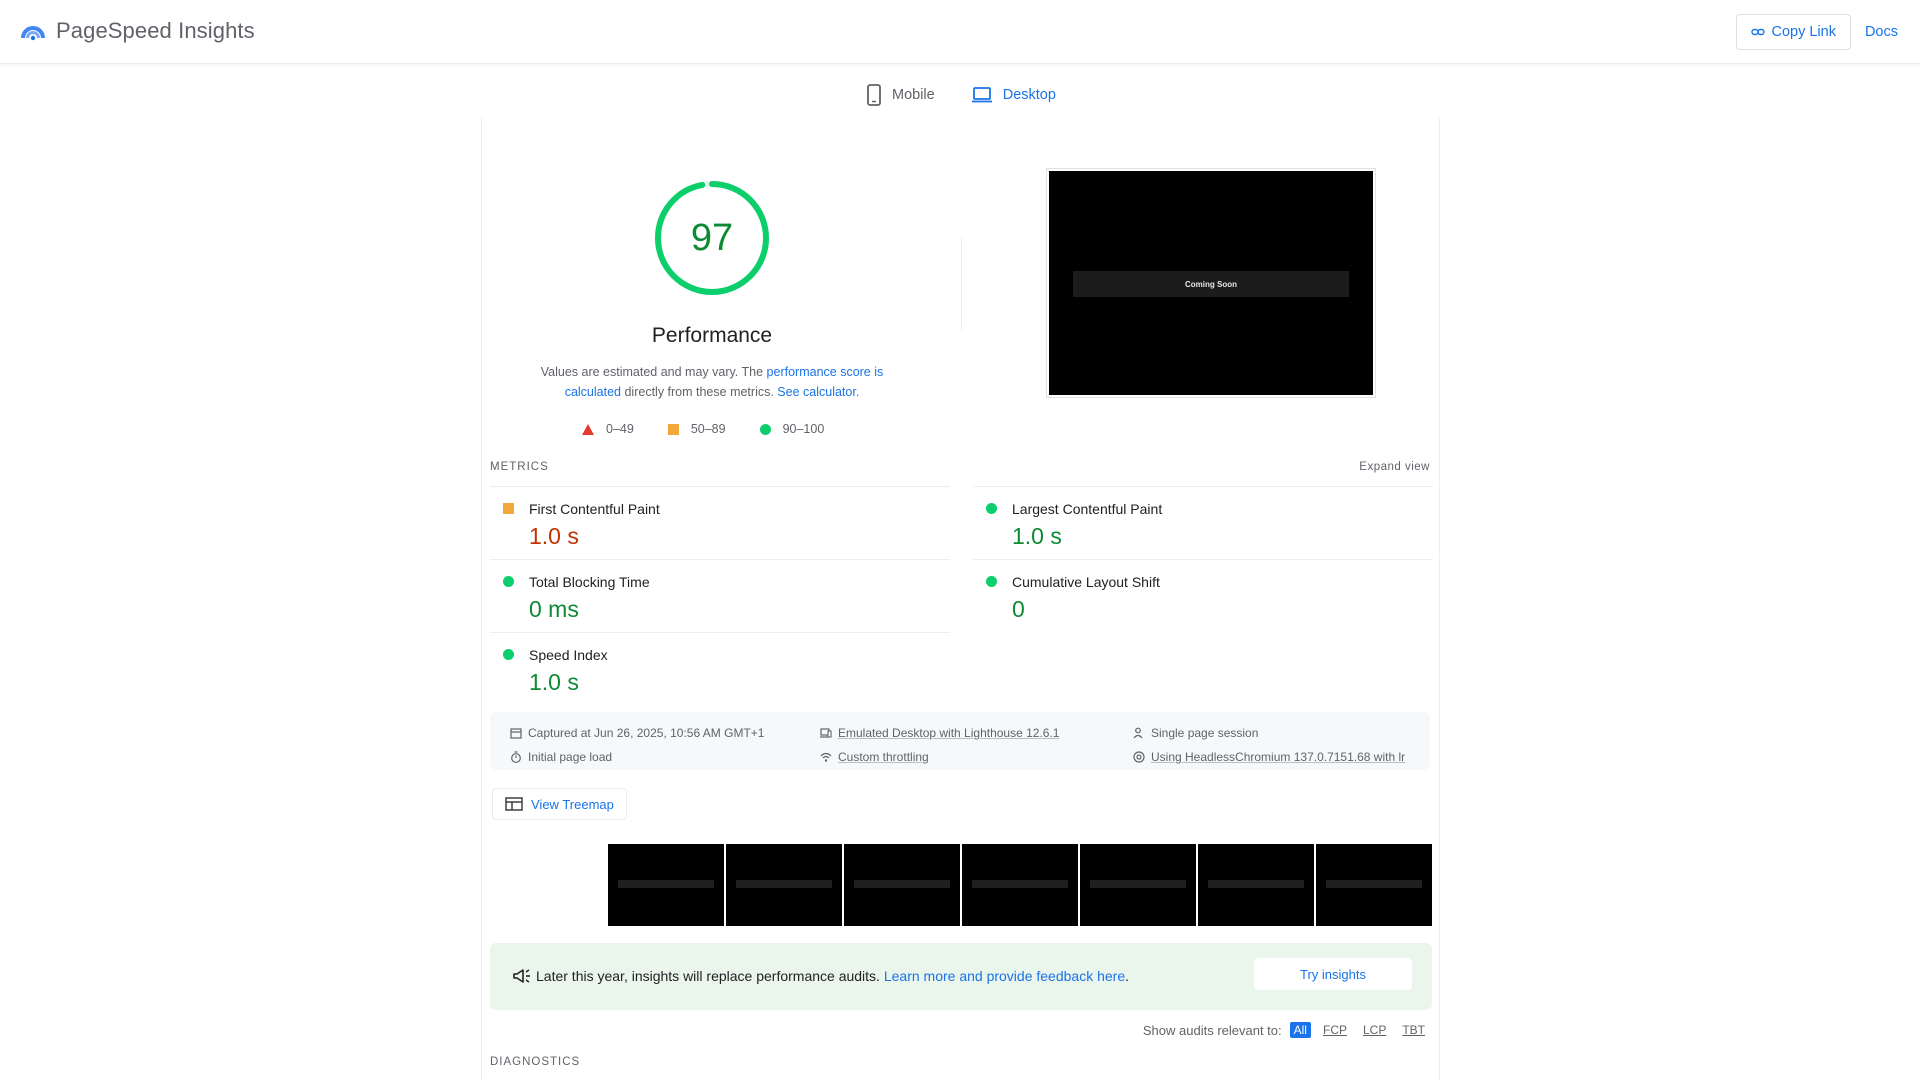  What do you see at coordinates (818, 392) in the screenshot?
I see `see-calculator-link: See calculator.` at bounding box center [818, 392].